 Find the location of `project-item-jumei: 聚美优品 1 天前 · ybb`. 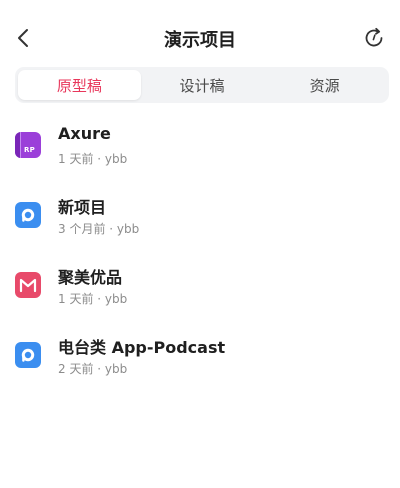

project-item-jumei: 聚美优品 1 天前 · ybb is located at coordinates (200, 289).